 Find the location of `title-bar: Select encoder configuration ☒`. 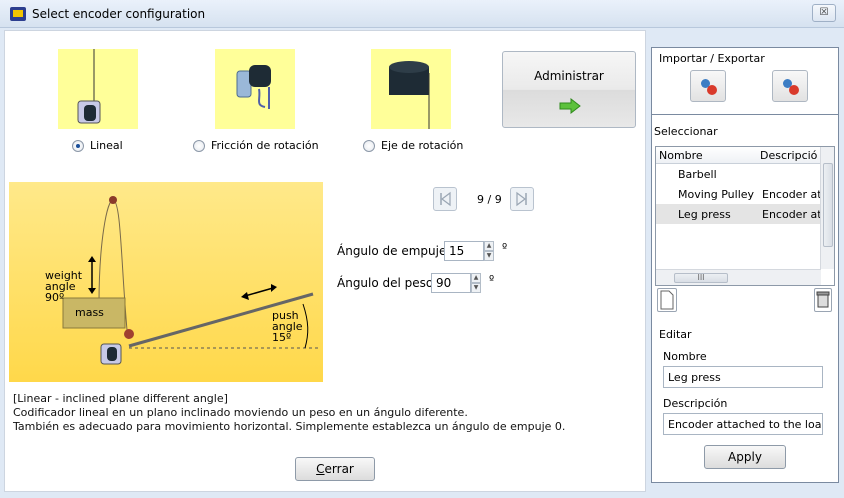

title-bar: Select encoder configuration ☒ is located at coordinates (422, 14).